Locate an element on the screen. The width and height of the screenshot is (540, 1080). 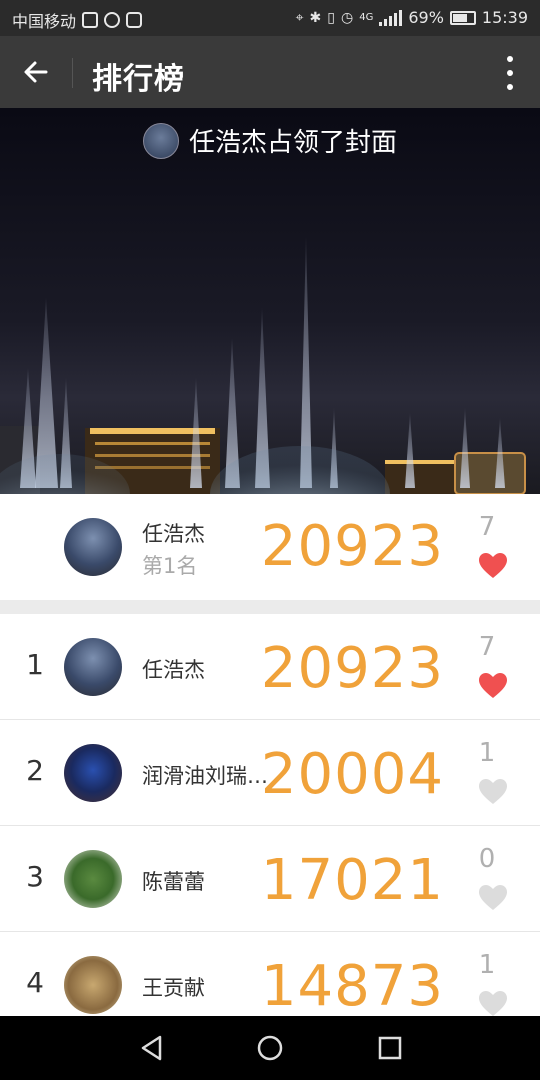
rank-number: 3 is located at coordinates (35, 876).